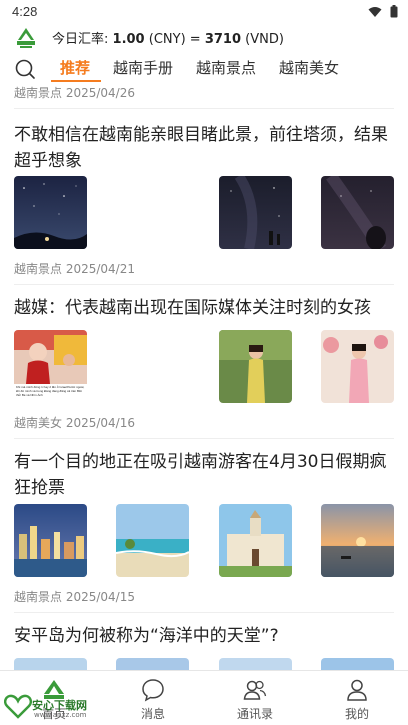 The width and height of the screenshot is (408, 725). I want to click on article-title: 不敢相信在越南能亲眼目睹此景，前往塔须，结果超乎想象, so click(204, 148).